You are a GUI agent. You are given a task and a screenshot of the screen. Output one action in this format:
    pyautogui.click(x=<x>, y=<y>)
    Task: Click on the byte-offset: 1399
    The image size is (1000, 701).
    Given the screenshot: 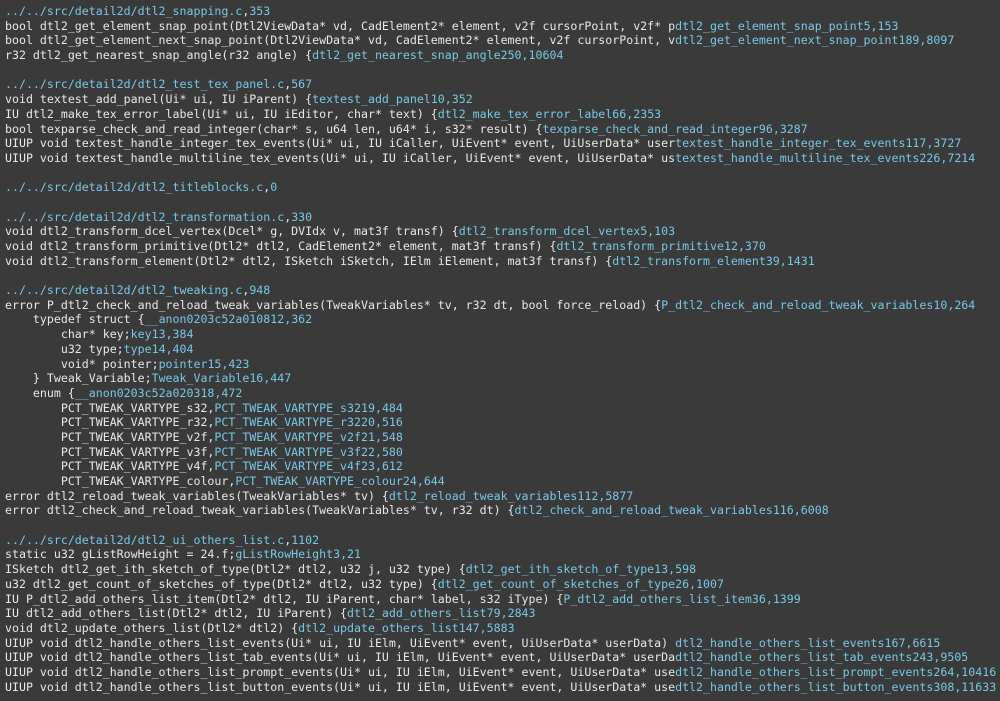 What is the action you would take?
    pyautogui.click(x=786, y=598)
    